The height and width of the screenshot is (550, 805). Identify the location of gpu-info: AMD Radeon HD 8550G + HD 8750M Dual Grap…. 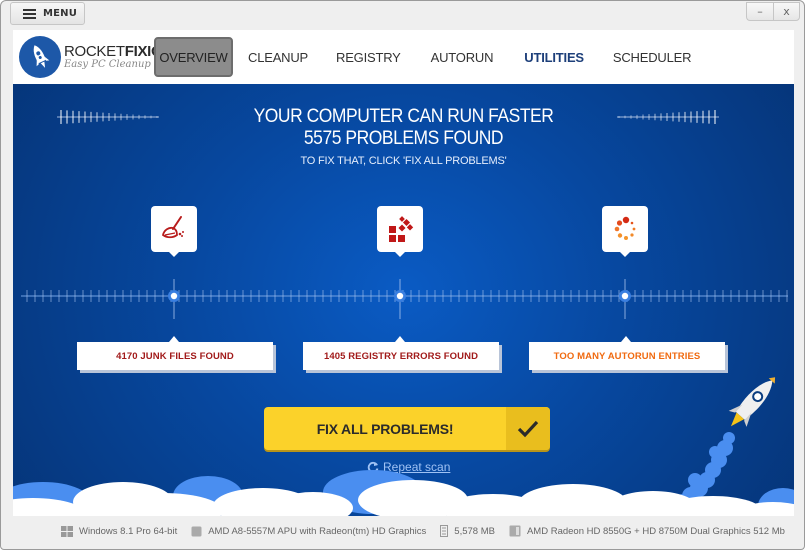
(647, 531).